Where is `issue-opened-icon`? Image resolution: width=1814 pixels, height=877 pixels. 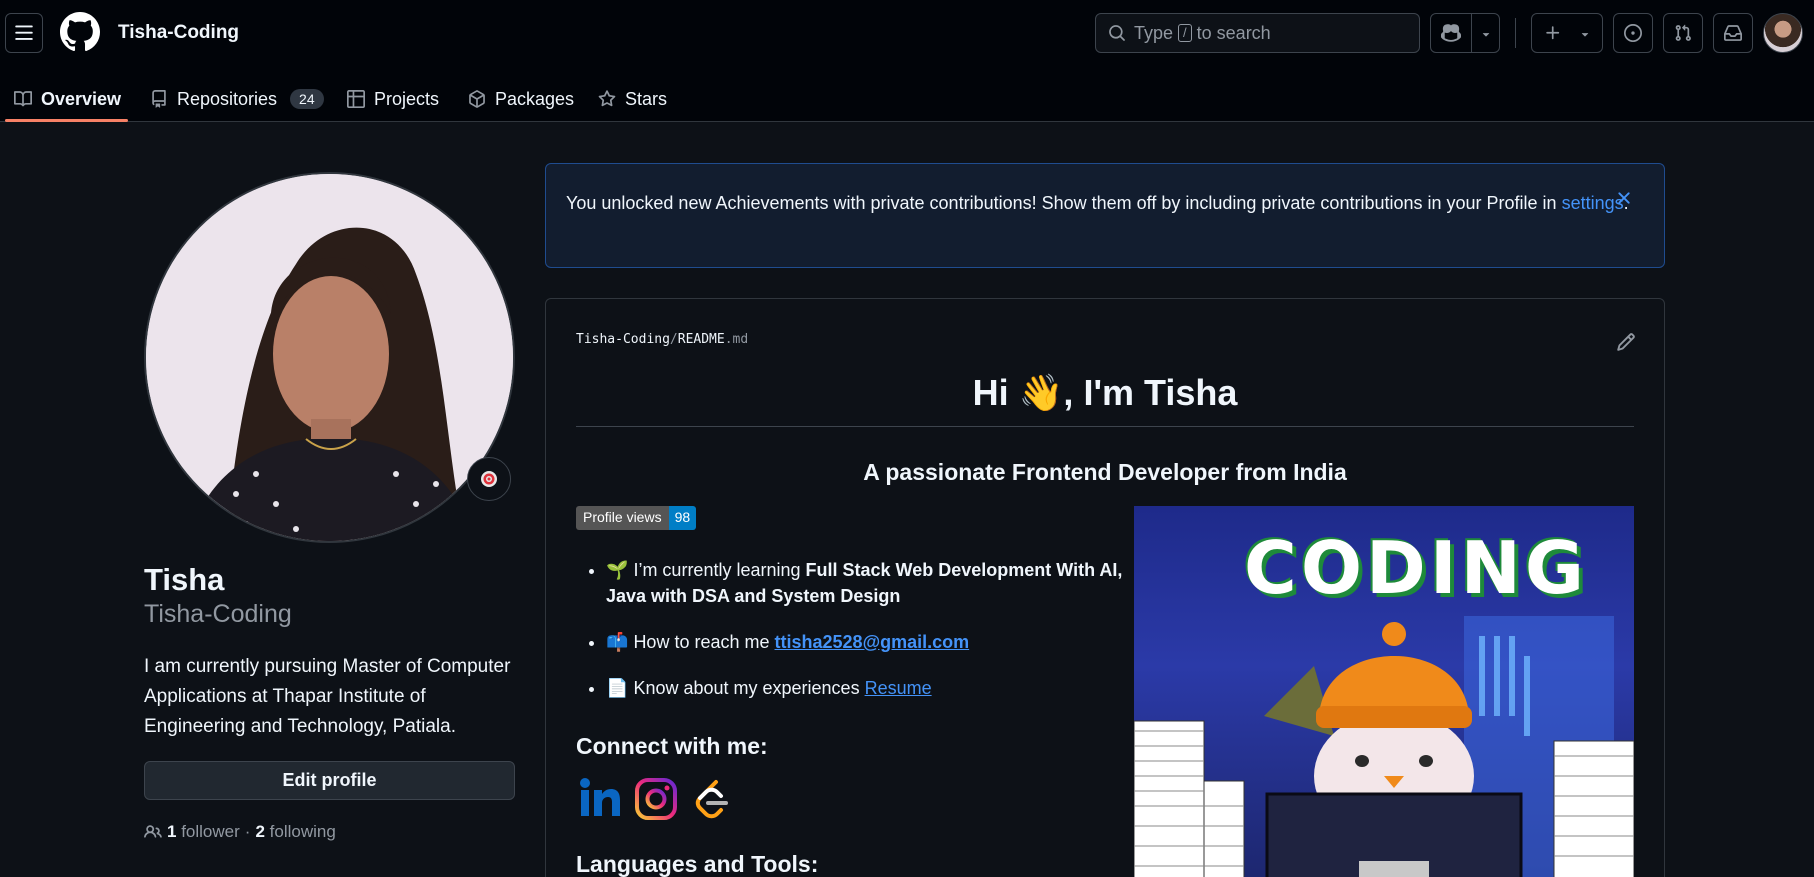
issue-opened-icon is located at coordinates (1633, 33).